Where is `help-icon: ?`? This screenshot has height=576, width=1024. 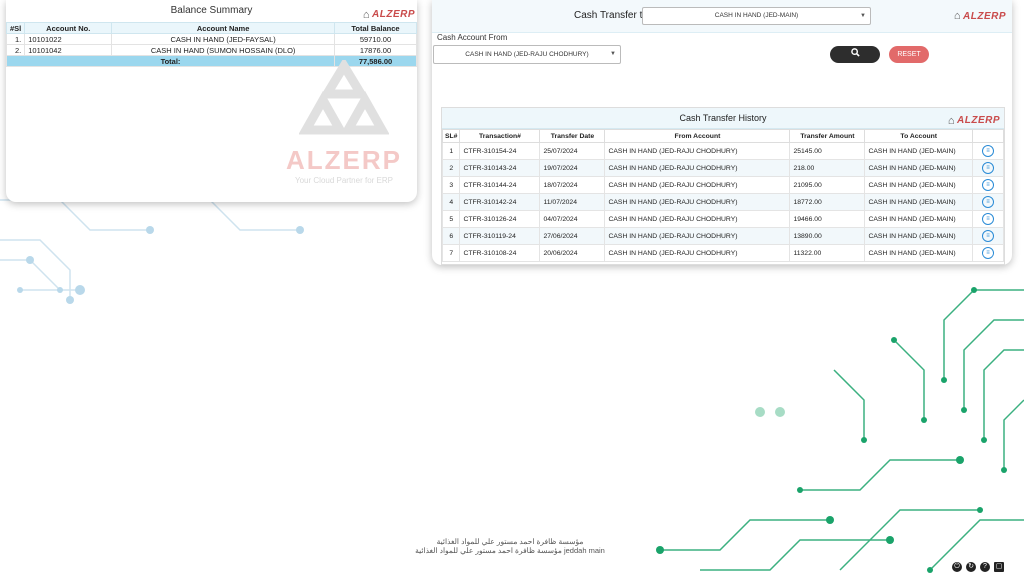
help-icon: ? is located at coordinates (985, 567).